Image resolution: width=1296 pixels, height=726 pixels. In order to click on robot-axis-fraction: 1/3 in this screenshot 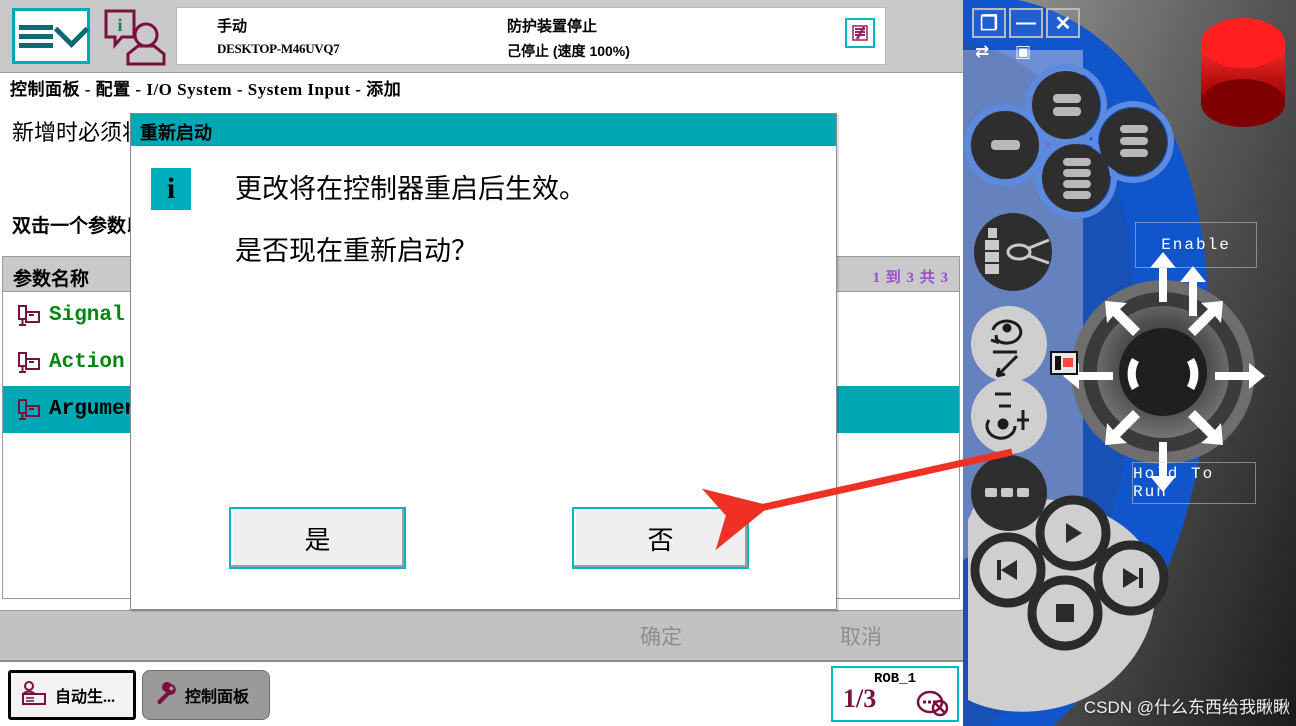, I will do `click(860, 698)`.